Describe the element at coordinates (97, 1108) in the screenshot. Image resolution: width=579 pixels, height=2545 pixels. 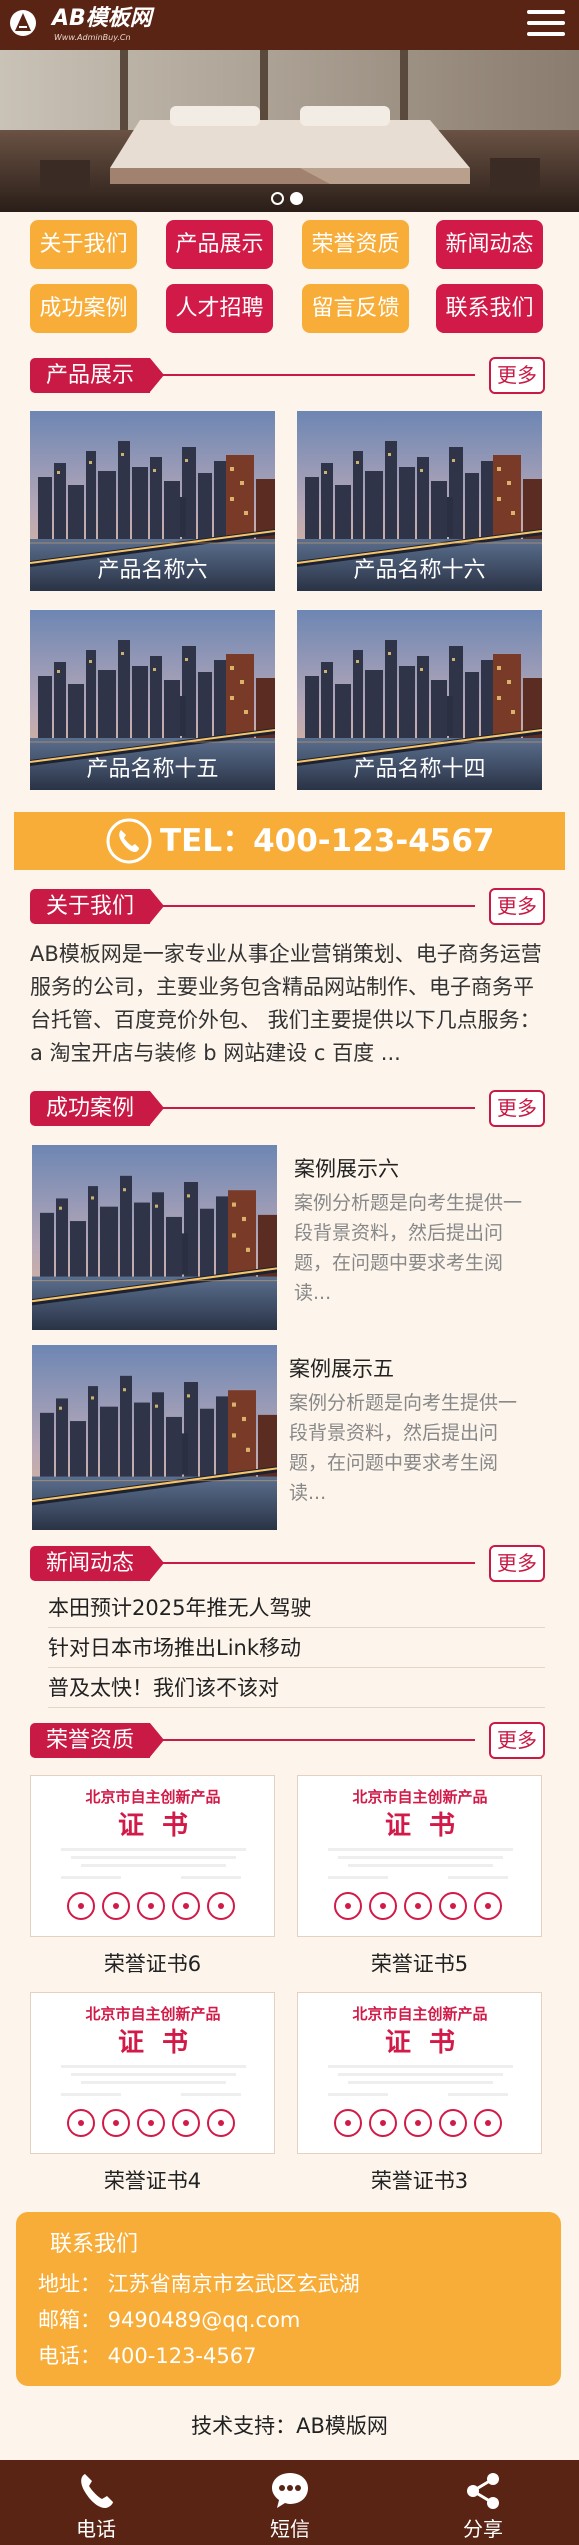
I see `section-title: 成功案例` at that location.